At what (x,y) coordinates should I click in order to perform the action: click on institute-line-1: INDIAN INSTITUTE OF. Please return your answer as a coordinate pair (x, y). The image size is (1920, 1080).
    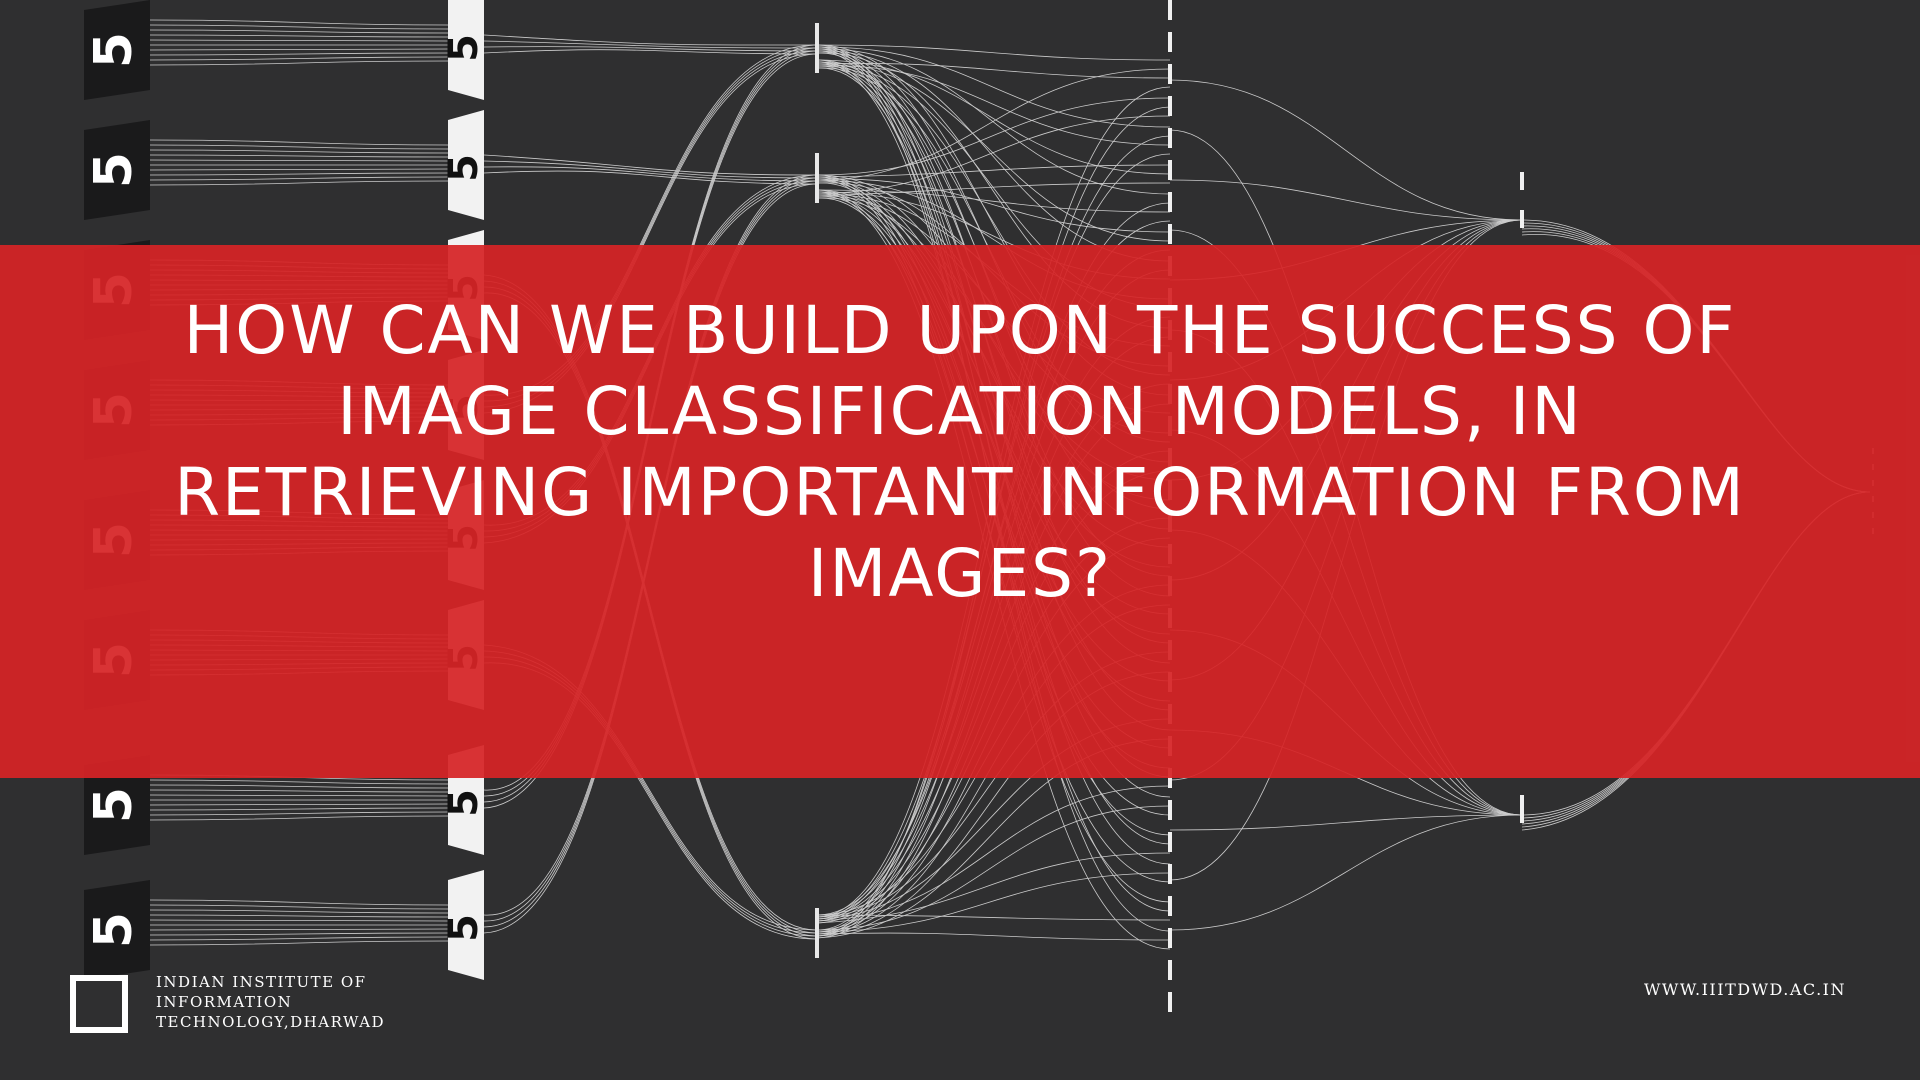
    Looking at the image, I should click on (261, 982).